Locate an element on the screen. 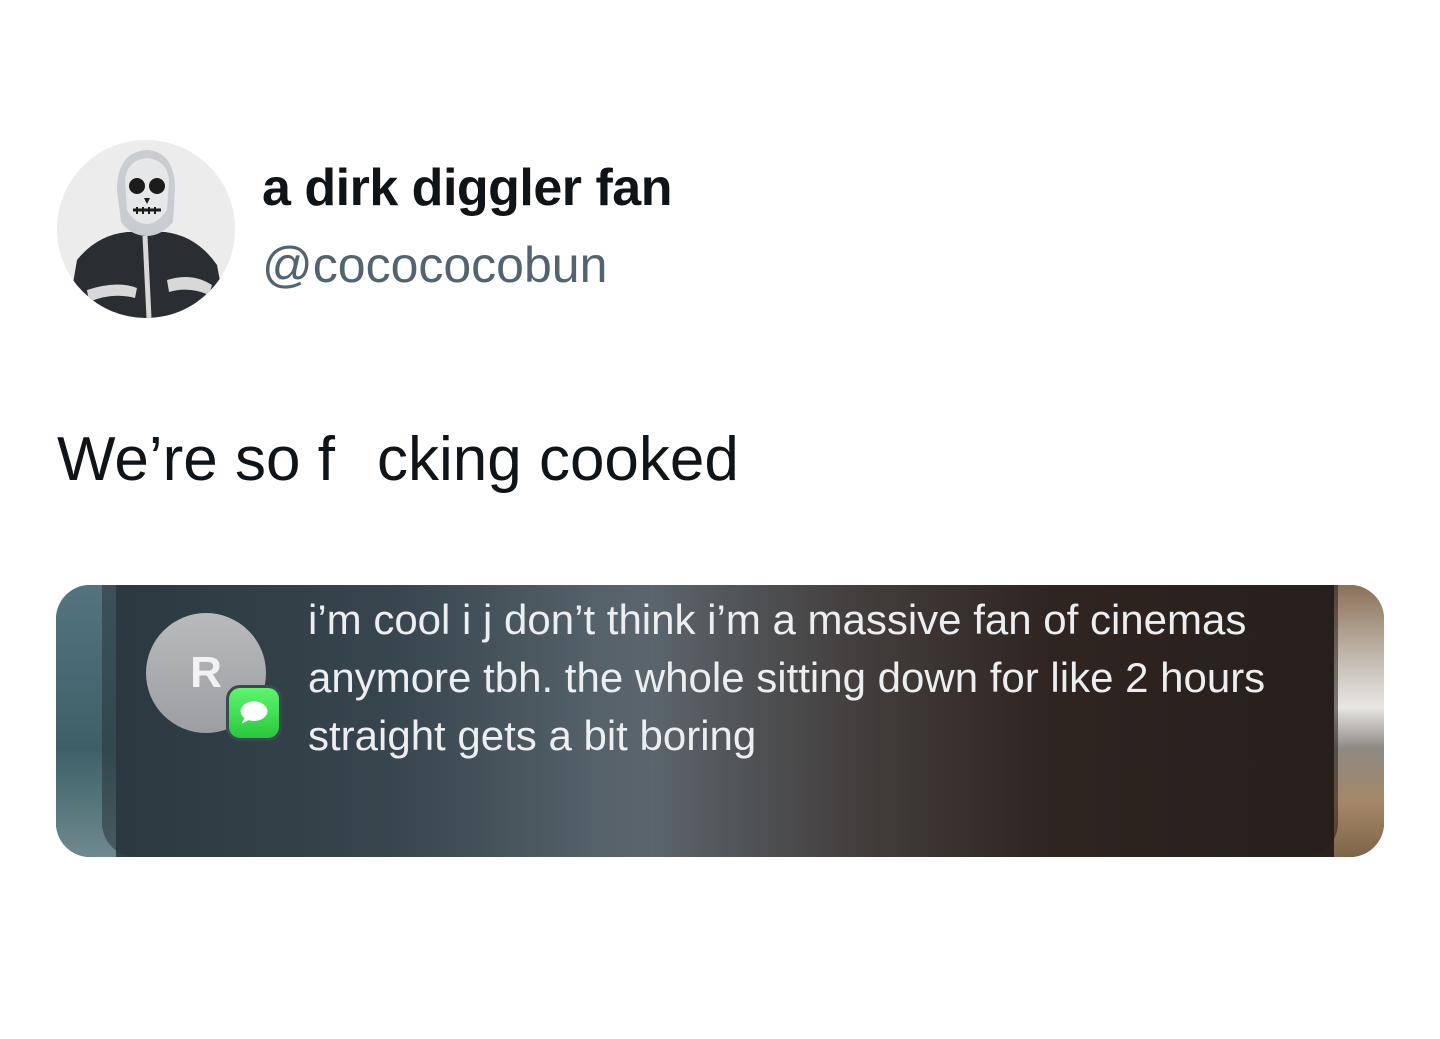  tweet-text: We’re so f cking cooked is located at coordinates (398, 459).